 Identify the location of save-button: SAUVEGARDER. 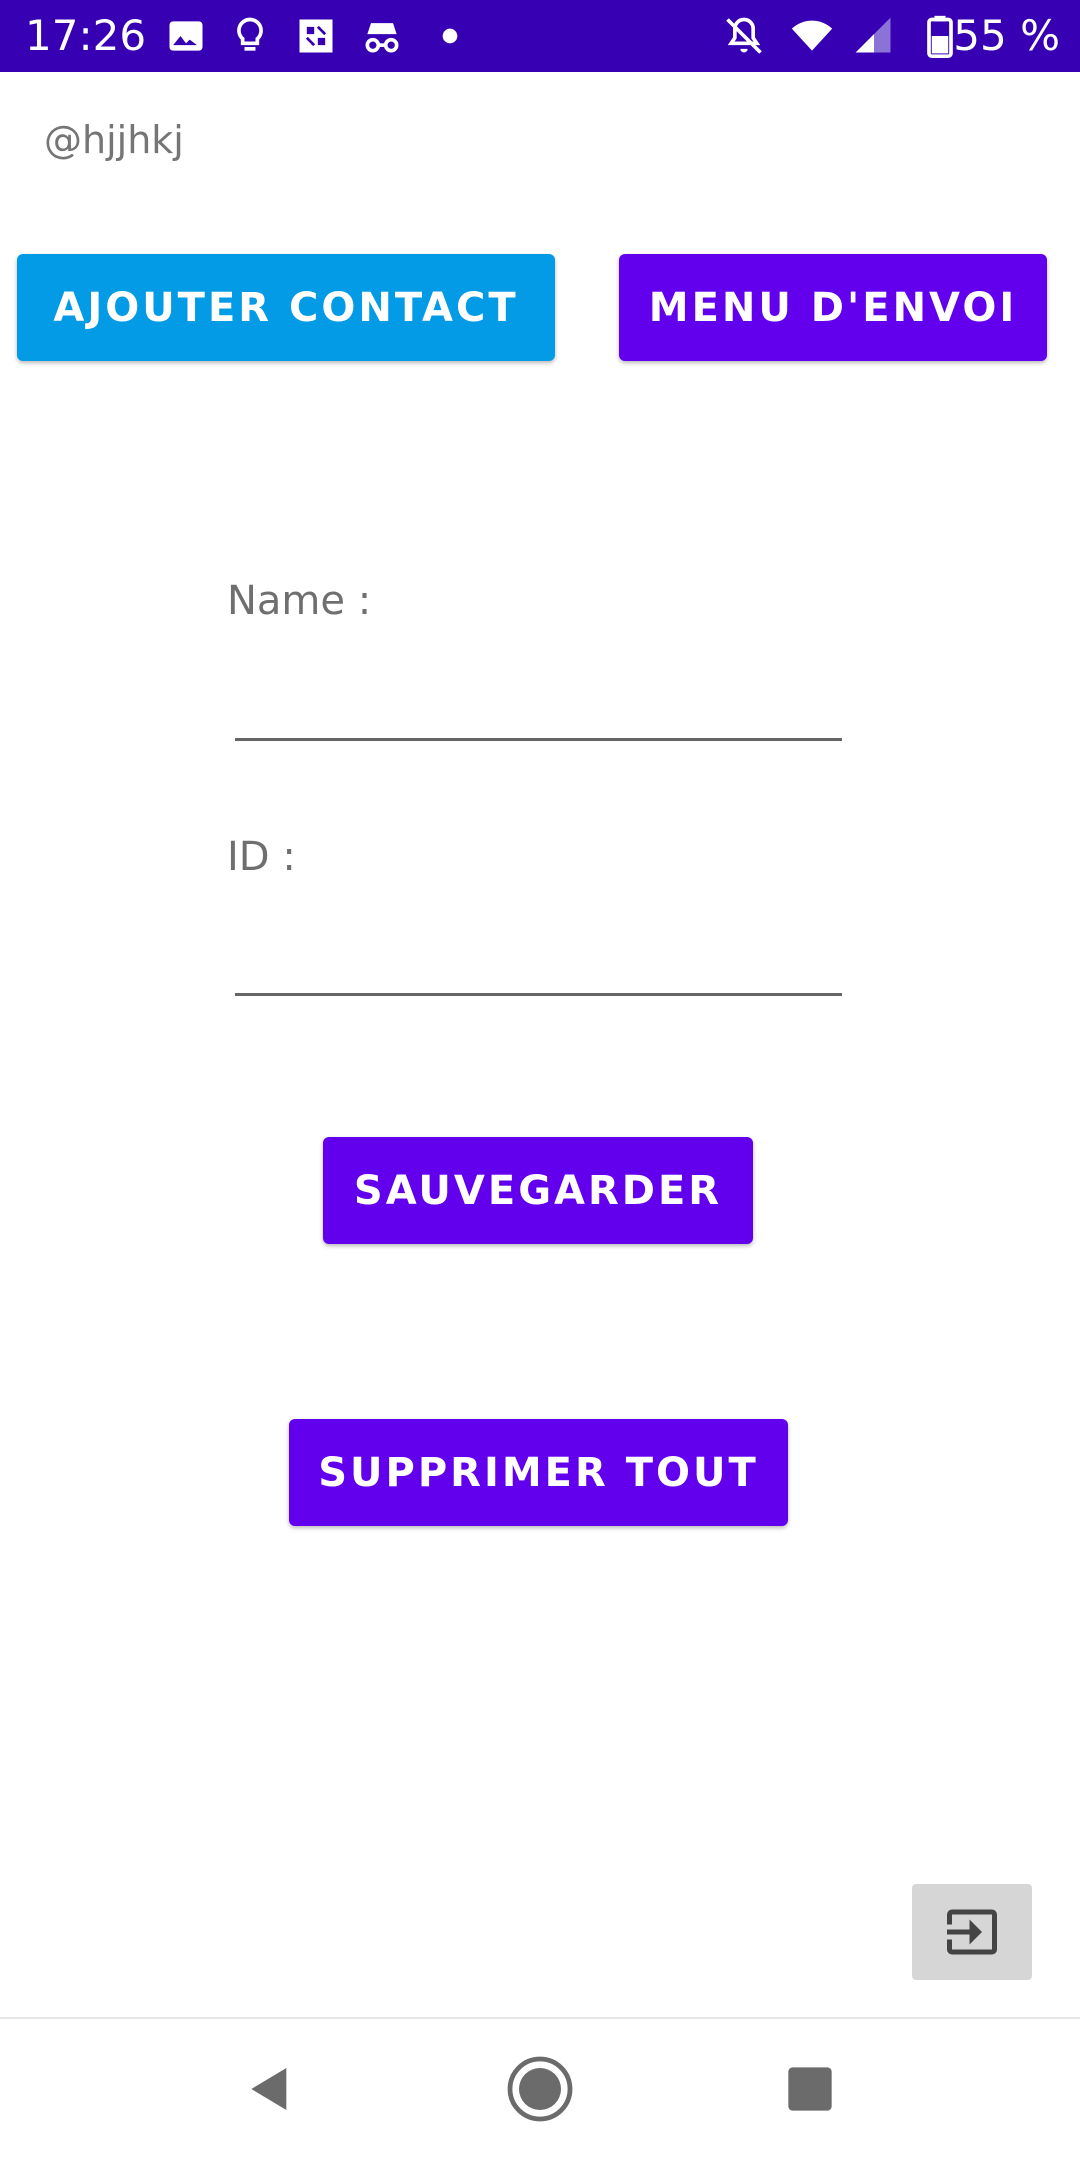
(538, 1190).